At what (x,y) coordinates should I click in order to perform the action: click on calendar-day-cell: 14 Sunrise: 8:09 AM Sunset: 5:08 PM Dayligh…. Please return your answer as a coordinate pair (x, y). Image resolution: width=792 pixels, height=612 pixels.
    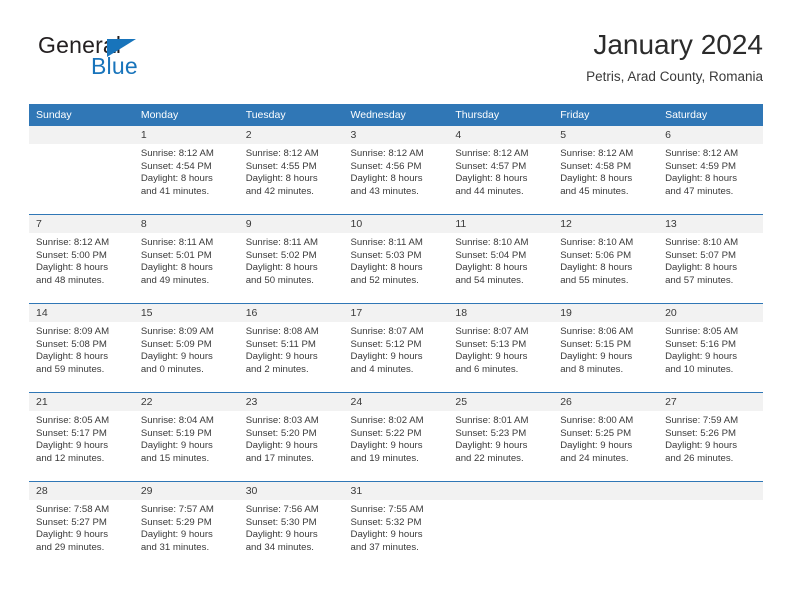
    Looking at the image, I should click on (81, 348).